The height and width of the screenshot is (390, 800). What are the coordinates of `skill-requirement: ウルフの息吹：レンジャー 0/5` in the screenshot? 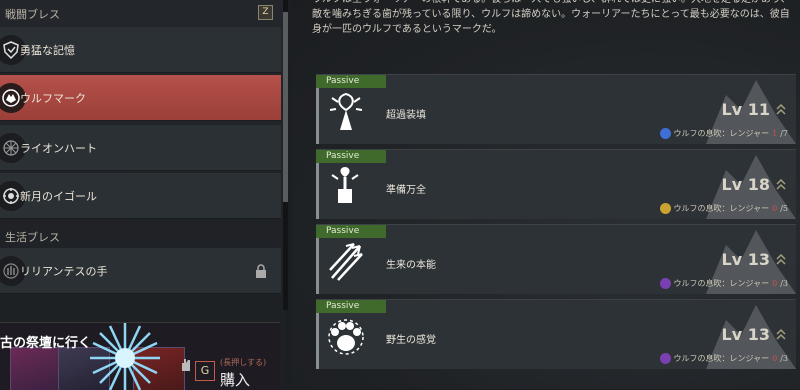 It's located at (723, 208).